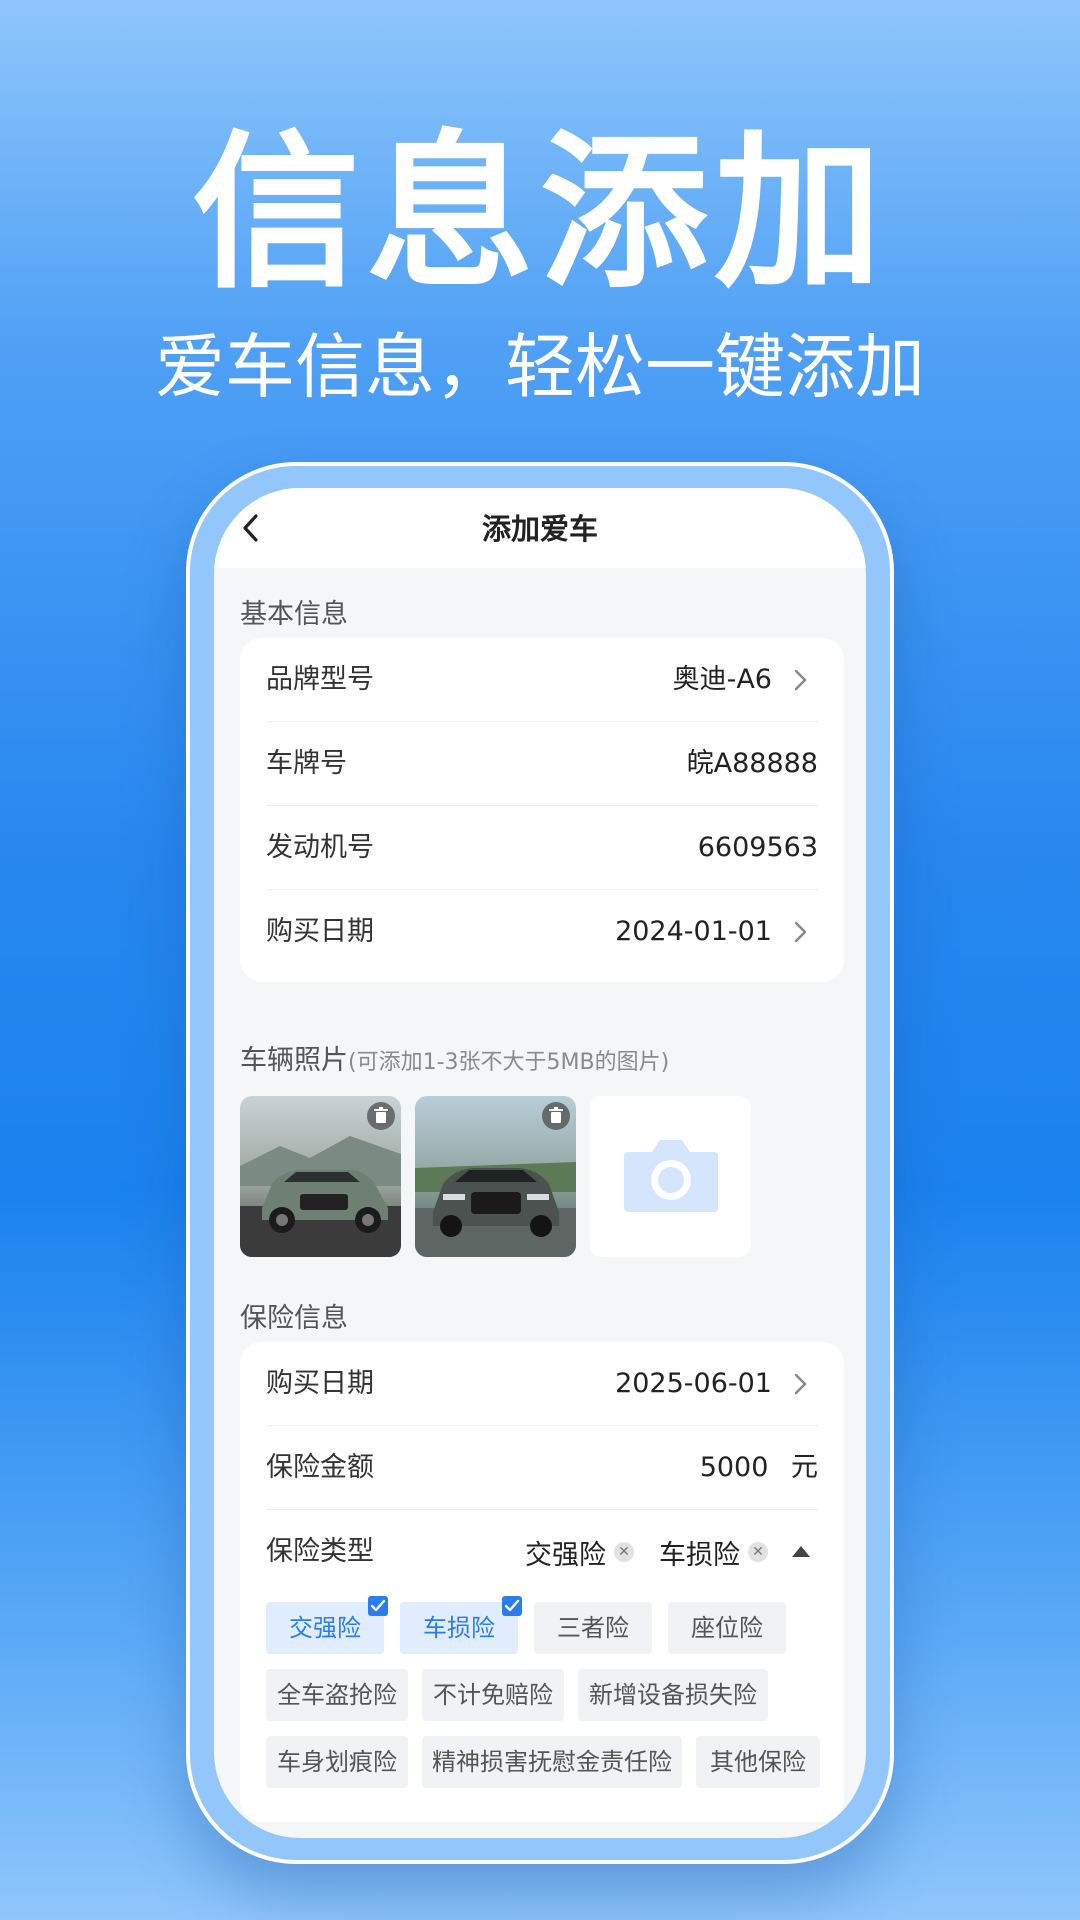 The width and height of the screenshot is (1080, 1920). Describe the element at coordinates (542, 848) in the screenshot. I see `row-engine-number: 发动机号 6609563` at that location.